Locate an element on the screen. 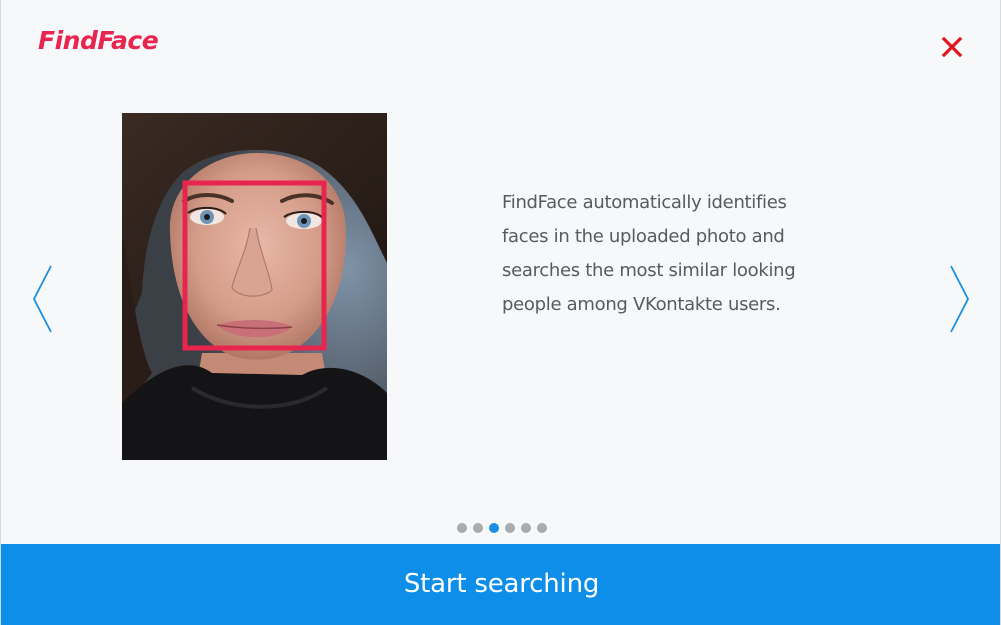 The height and width of the screenshot is (625, 1001). chevron-right-icon is located at coordinates (960, 299).